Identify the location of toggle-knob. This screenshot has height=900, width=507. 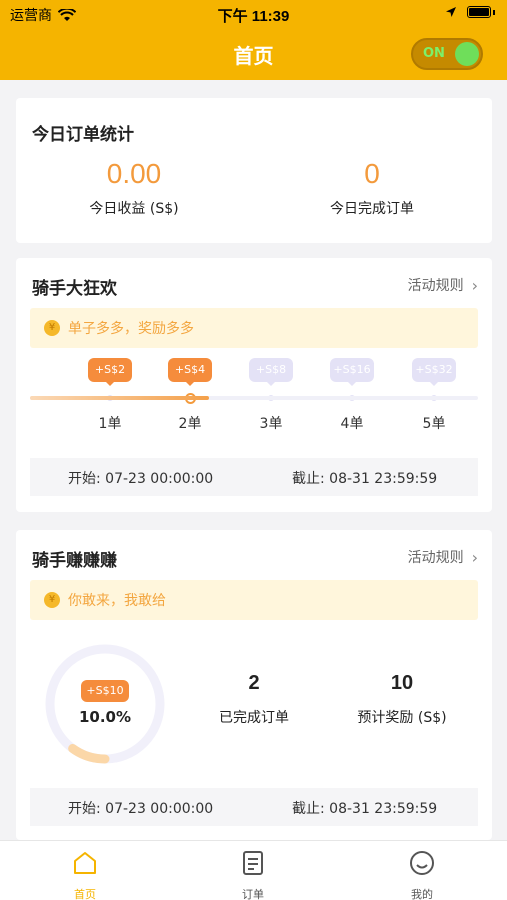
(467, 54).